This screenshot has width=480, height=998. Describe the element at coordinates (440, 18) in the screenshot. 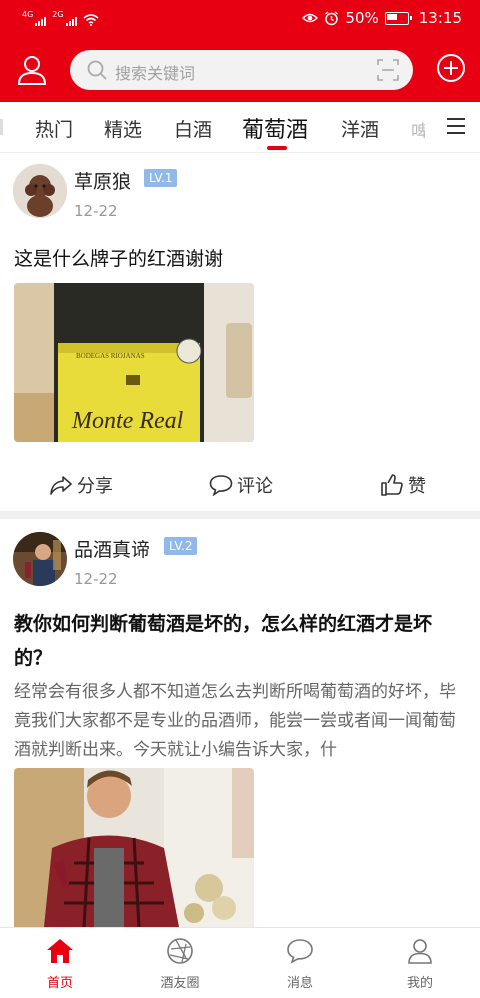

I see `clock: 13:15` at that location.